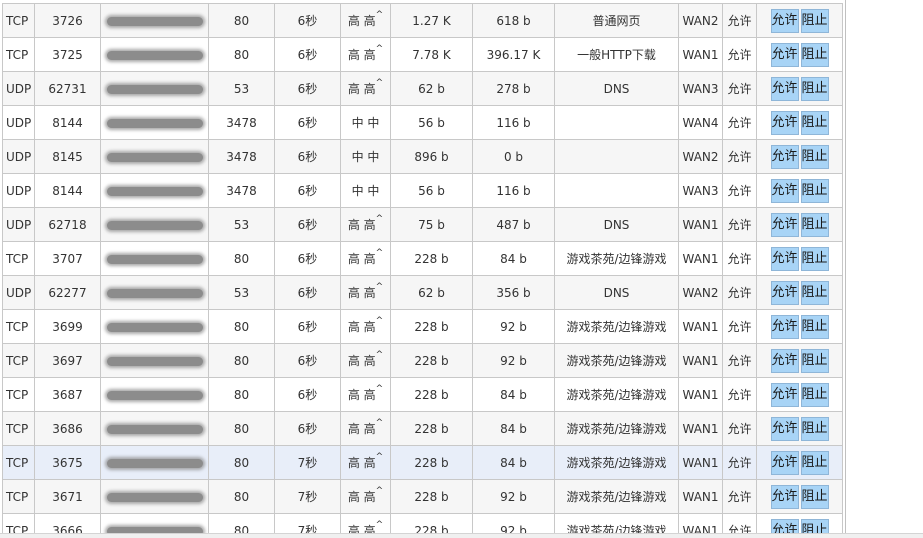  I want to click on download-cell: 278 b, so click(513, 88).